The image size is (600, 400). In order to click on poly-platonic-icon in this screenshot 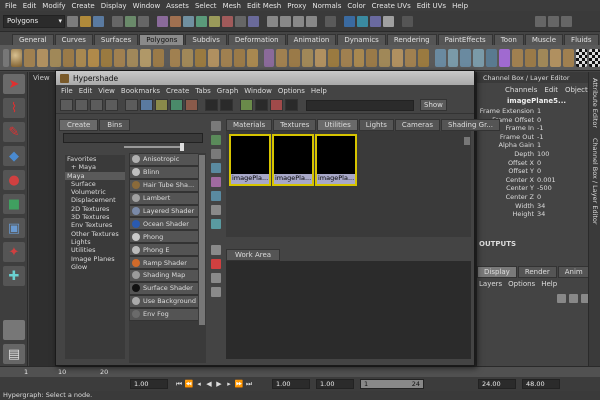, I will do `click(158, 57)`.